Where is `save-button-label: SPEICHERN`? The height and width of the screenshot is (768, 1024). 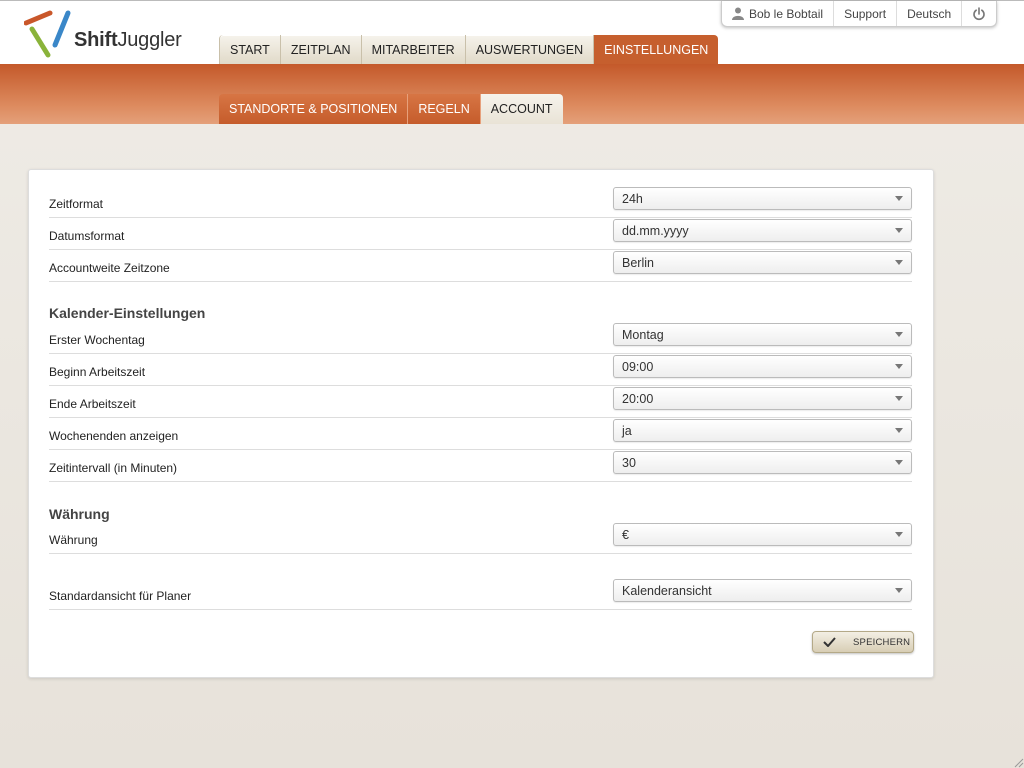
save-button-label: SPEICHERN is located at coordinates (882, 642).